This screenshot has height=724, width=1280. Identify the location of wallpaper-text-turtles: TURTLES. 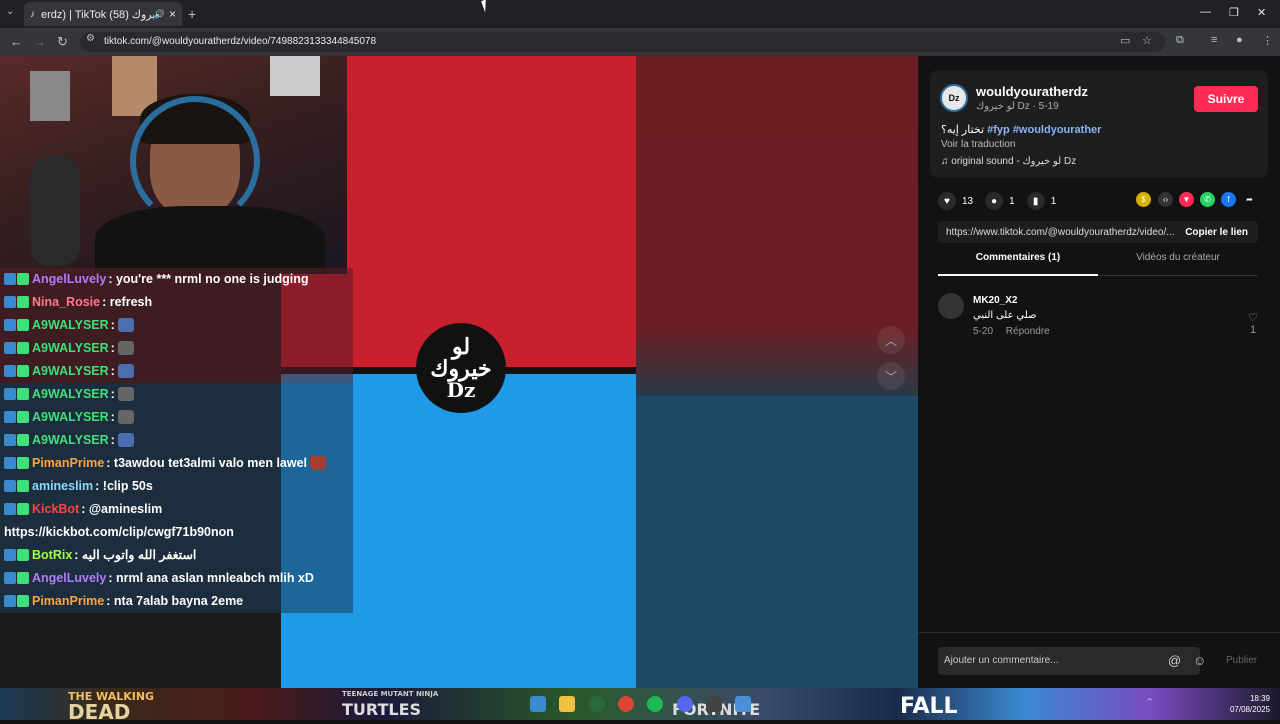
(382, 709).